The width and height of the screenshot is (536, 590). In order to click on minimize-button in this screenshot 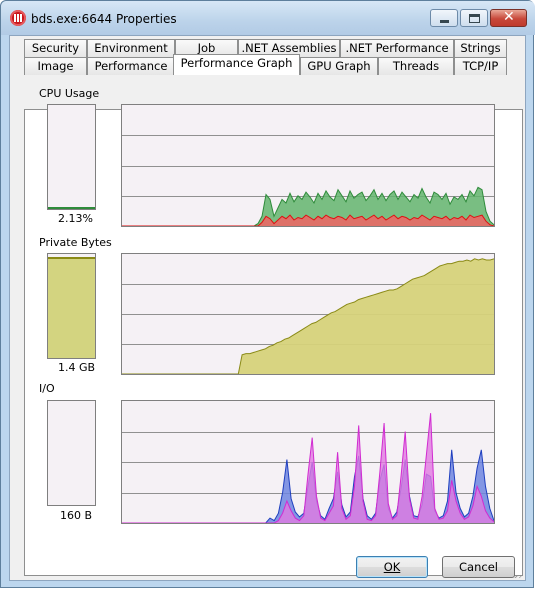, I will do `click(444, 18)`.